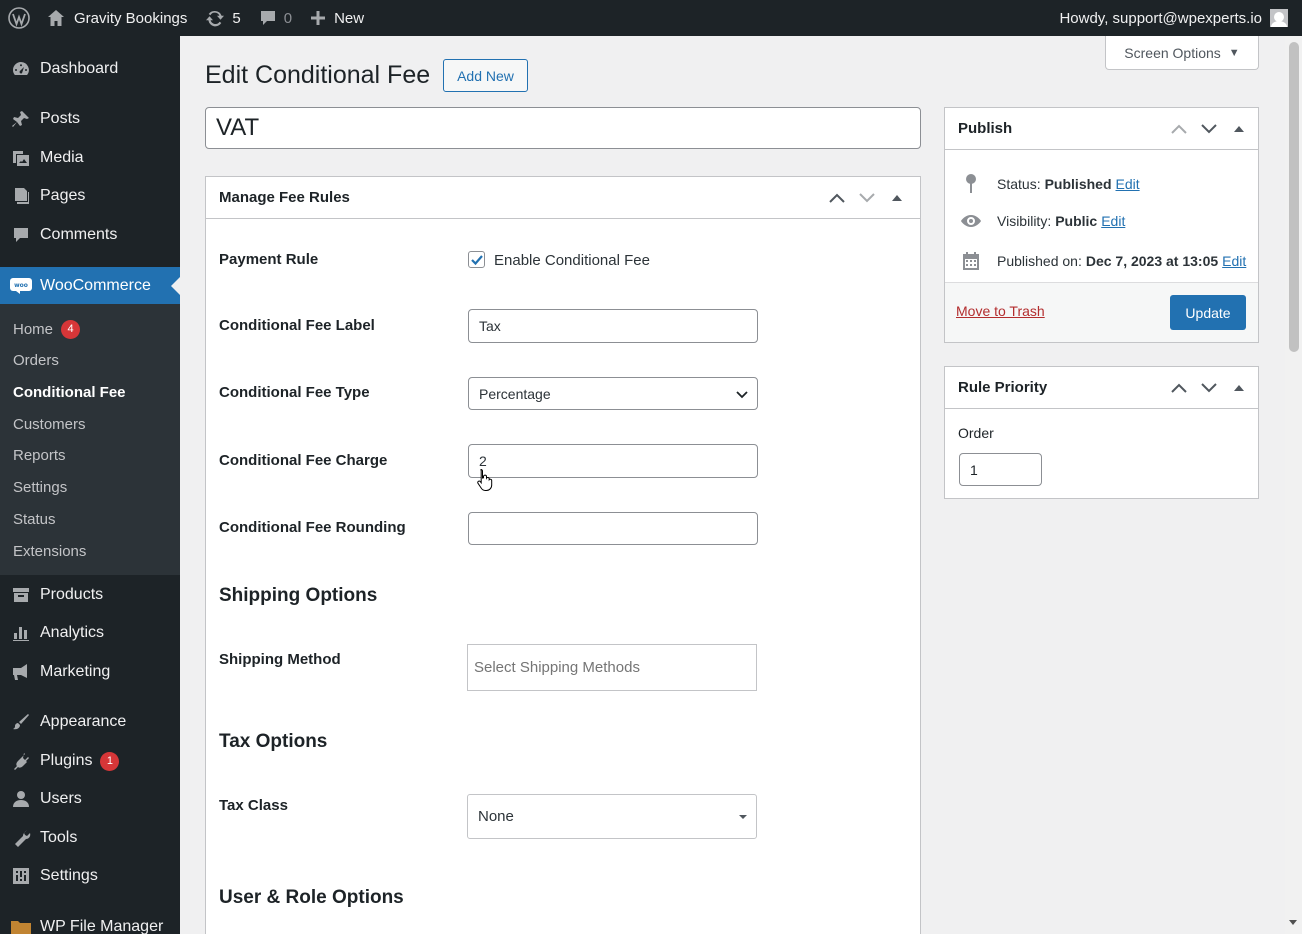 The width and height of the screenshot is (1302, 934). What do you see at coordinates (971, 261) in the screenshot?
I see `calendar-icon` at bounding box center [971, 261].